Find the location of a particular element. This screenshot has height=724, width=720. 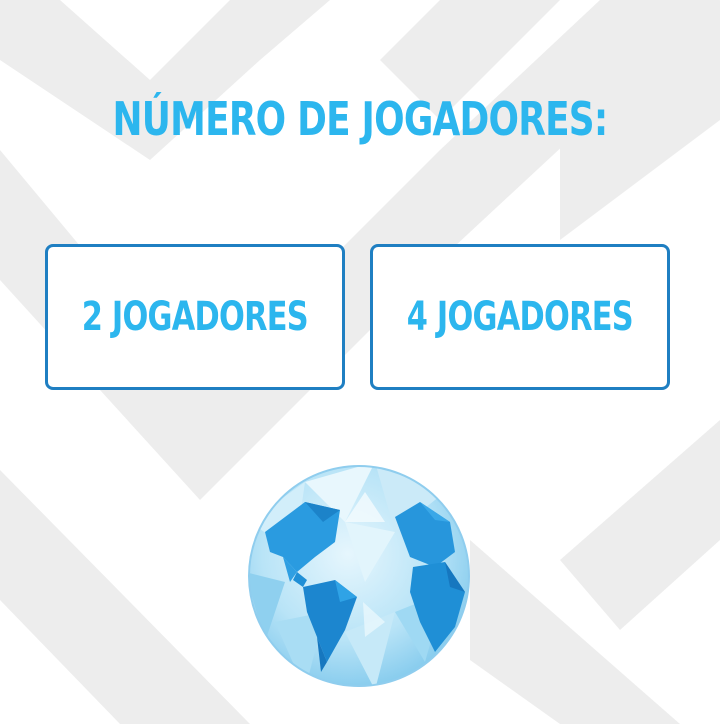

two-players-label: 2 JOGADORES is located at coordinates (195, 317).